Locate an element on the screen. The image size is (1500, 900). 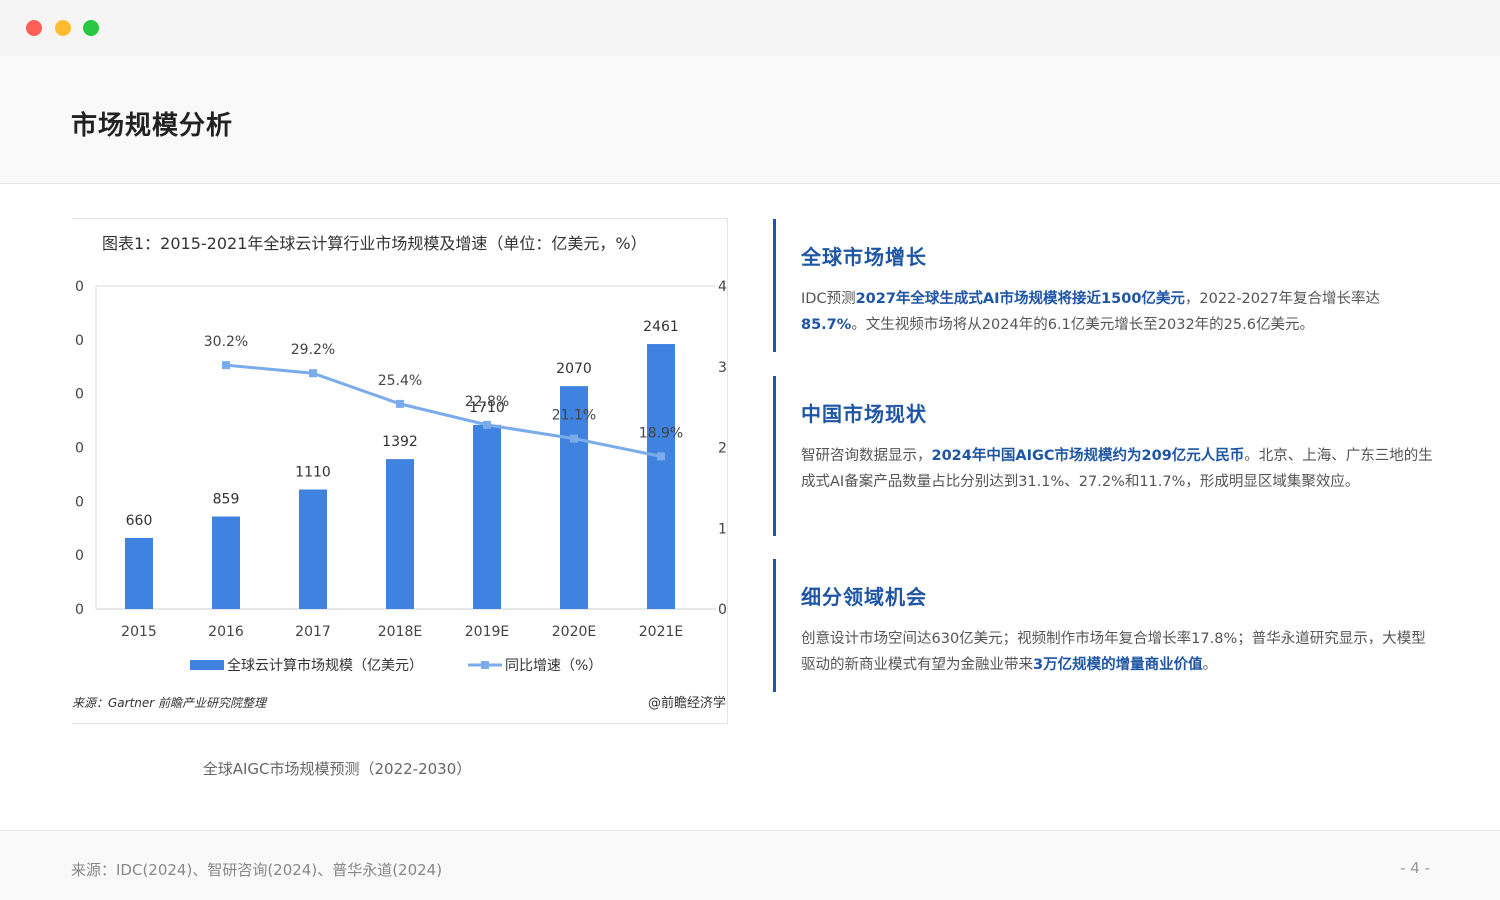
y-right-tick-label: 0 is located at coordinates (722, 610).